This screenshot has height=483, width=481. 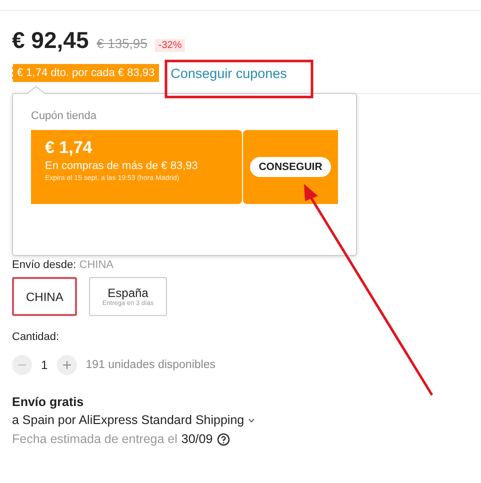 I want to click on coupon-condition: En compras de más de € 83,93, so click(x=122, y=166).